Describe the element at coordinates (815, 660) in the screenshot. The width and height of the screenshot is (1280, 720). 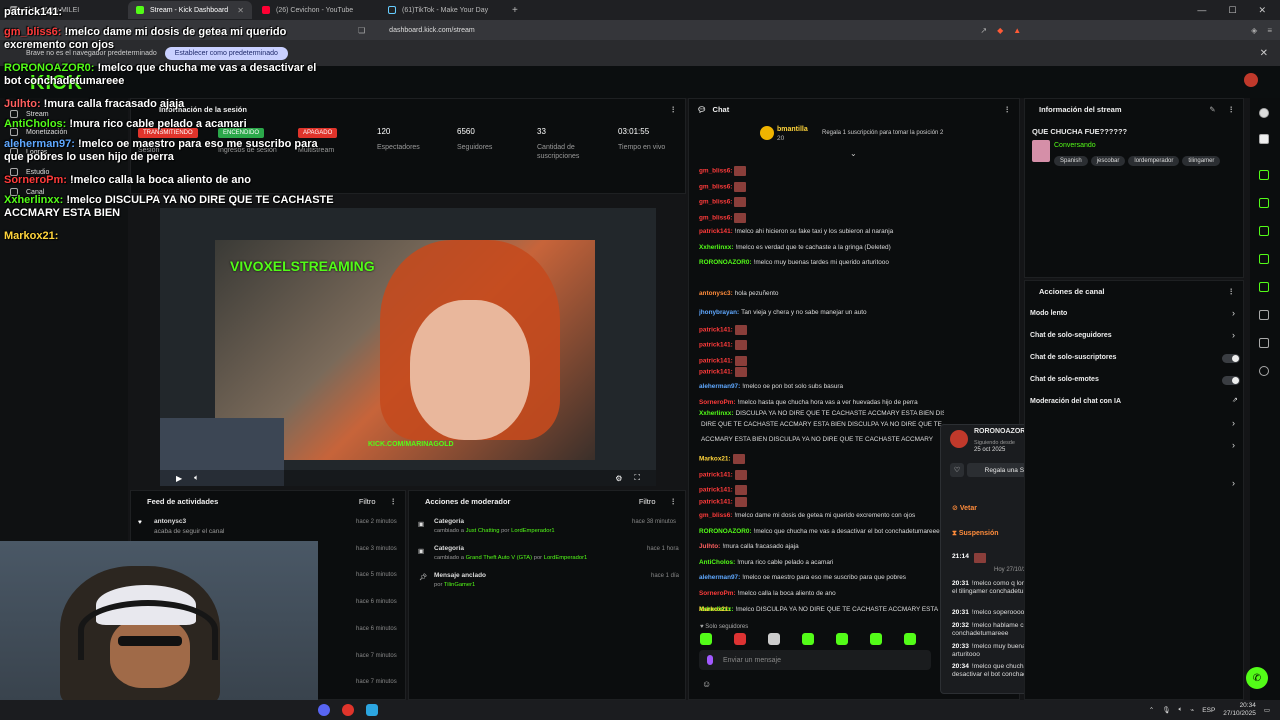
I see `chat-input: Enviar un mensaje` at that location.